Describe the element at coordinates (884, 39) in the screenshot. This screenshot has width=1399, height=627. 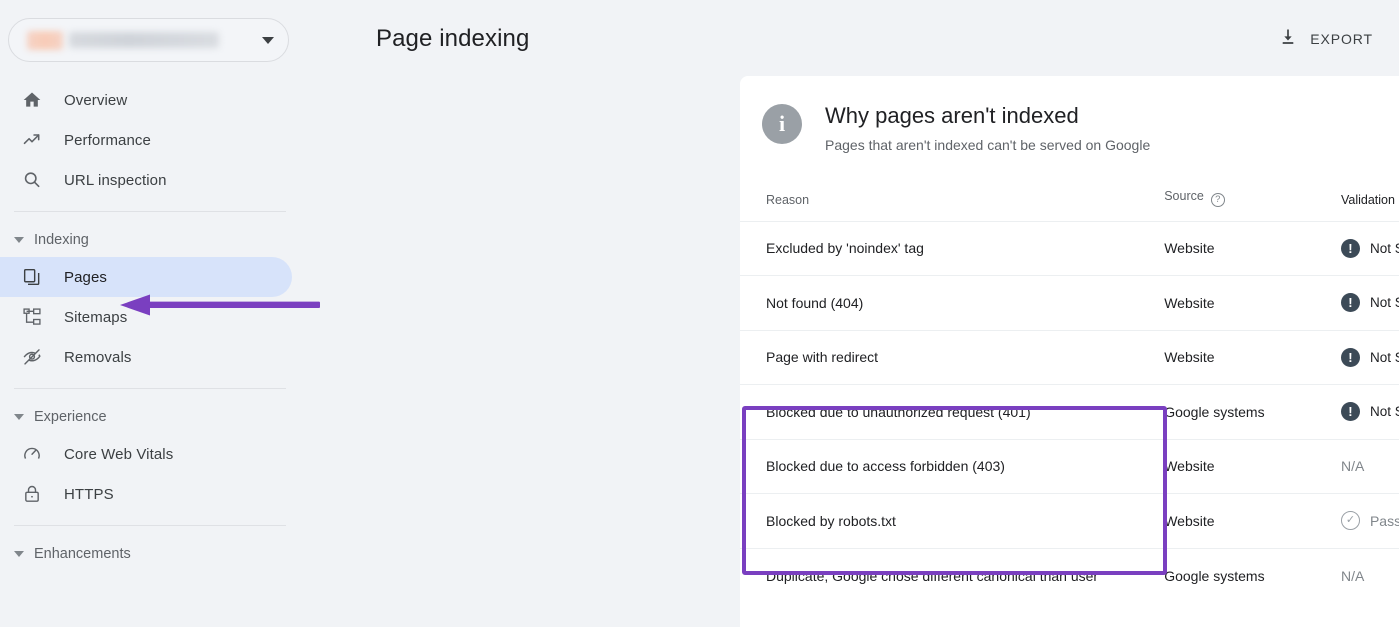
I see `topbar: Page indexing EXPORT` at that location.